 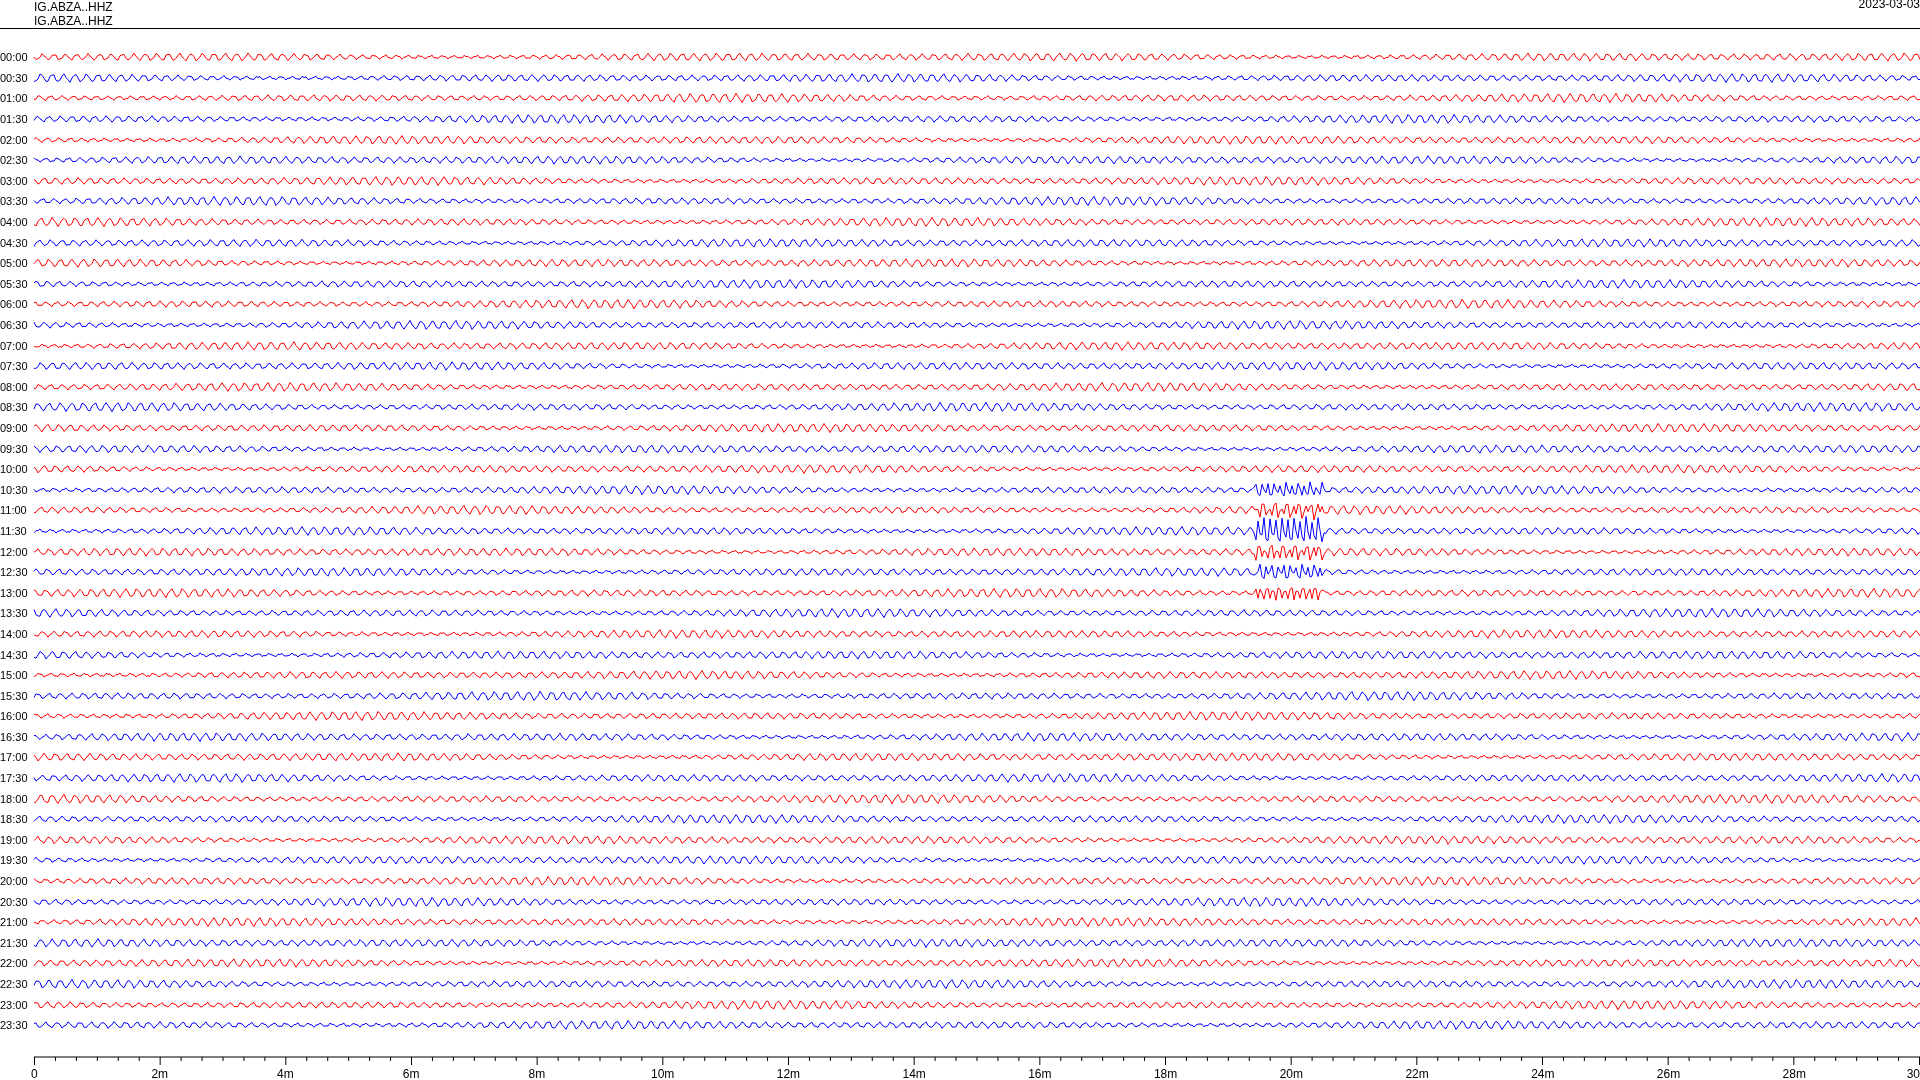 What do you see at coordinates (1668, 1073) in the screenshot?
I see `axis-tick-label: 26m` at bounding box center [1668, 1073].